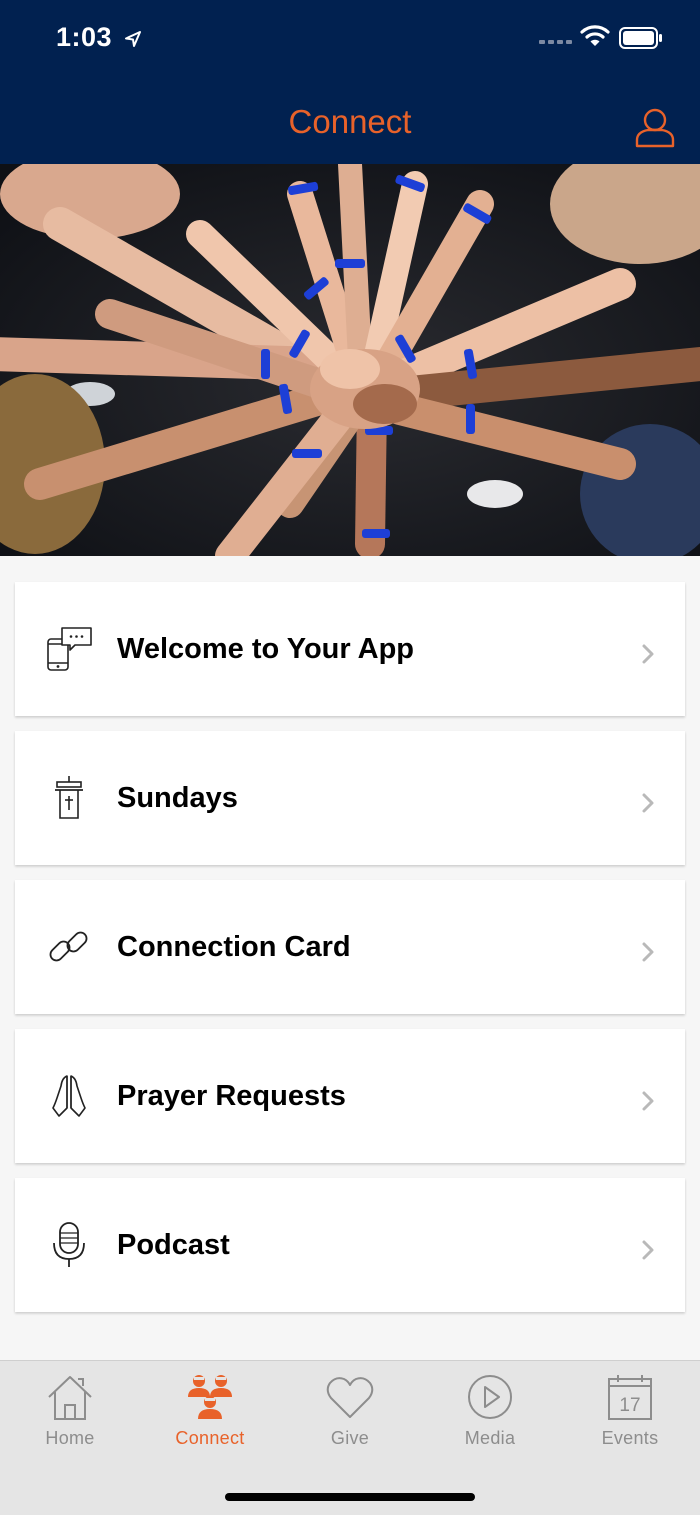  I want to click on tab-label: Connect, so click(210, 1438).